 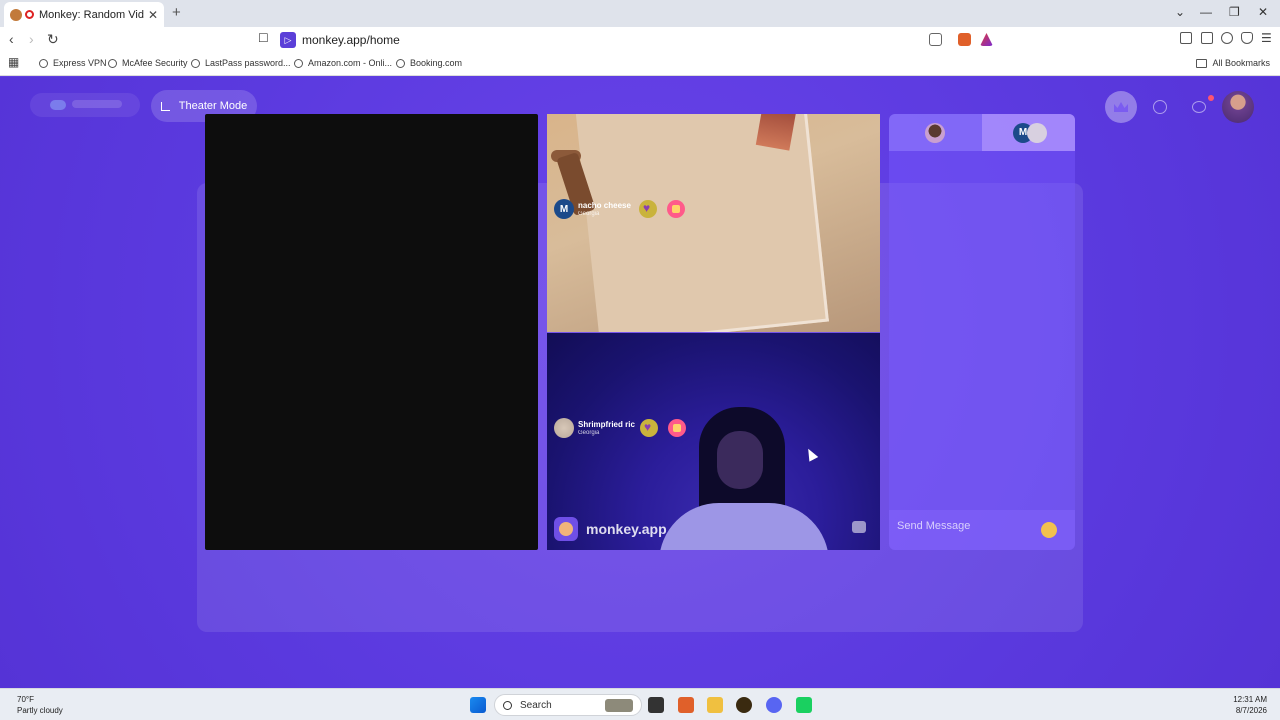 I want to click on search-highlight-image, so click(x=619, y=705).